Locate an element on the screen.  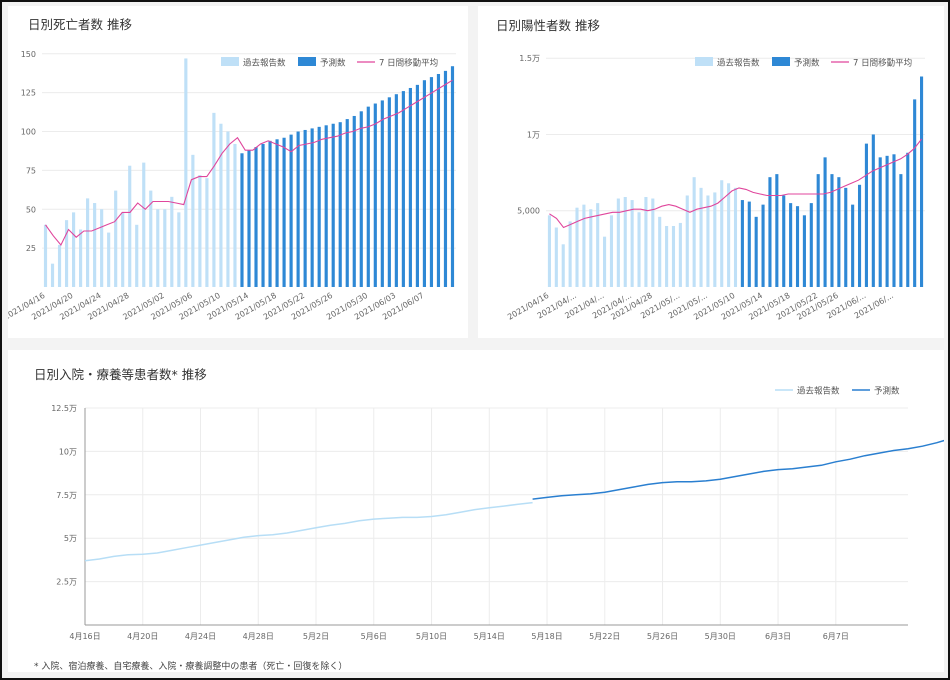
line-past is located at coordinates (308, 531).